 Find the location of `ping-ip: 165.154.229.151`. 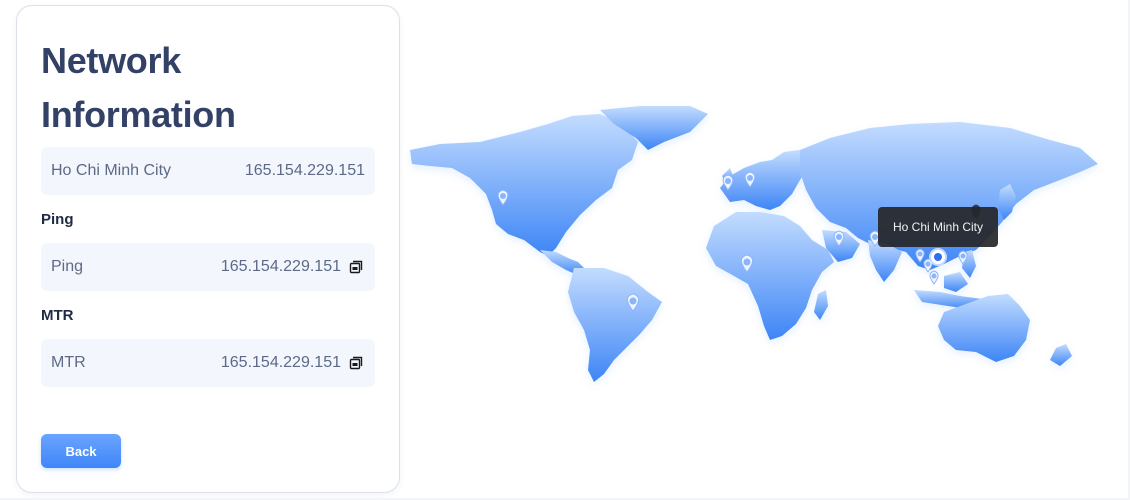

ping-ip: 165.154.229.151 is located at coordinates (281, 267).